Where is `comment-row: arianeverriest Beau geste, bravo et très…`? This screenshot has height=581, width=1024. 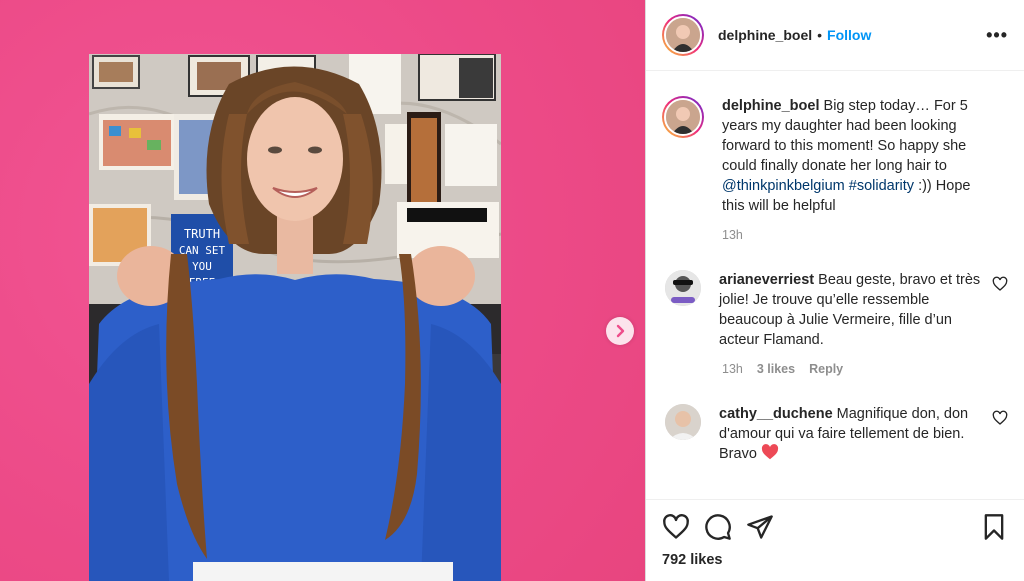
comment-row: arianeverriest Beau geste, bravo et très… is located at coordinates (835, 310).